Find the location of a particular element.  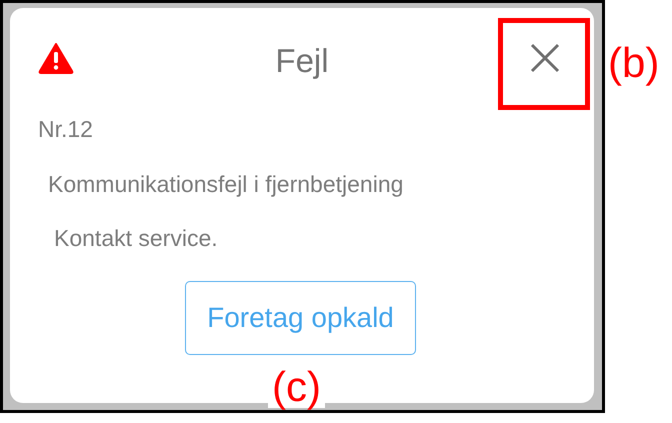

call-button: Foretag opkald is located at coordinates (300, 318).